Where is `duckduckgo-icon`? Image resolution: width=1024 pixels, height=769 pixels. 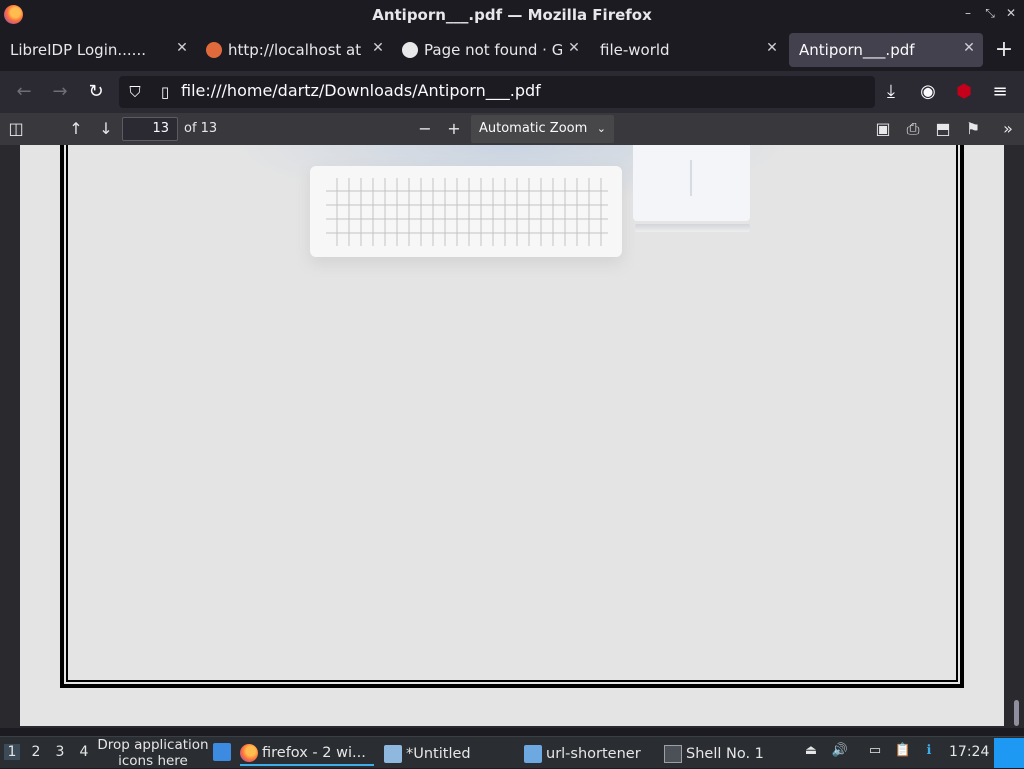
duckduckgo-icon is located at coordinates (214, 50).